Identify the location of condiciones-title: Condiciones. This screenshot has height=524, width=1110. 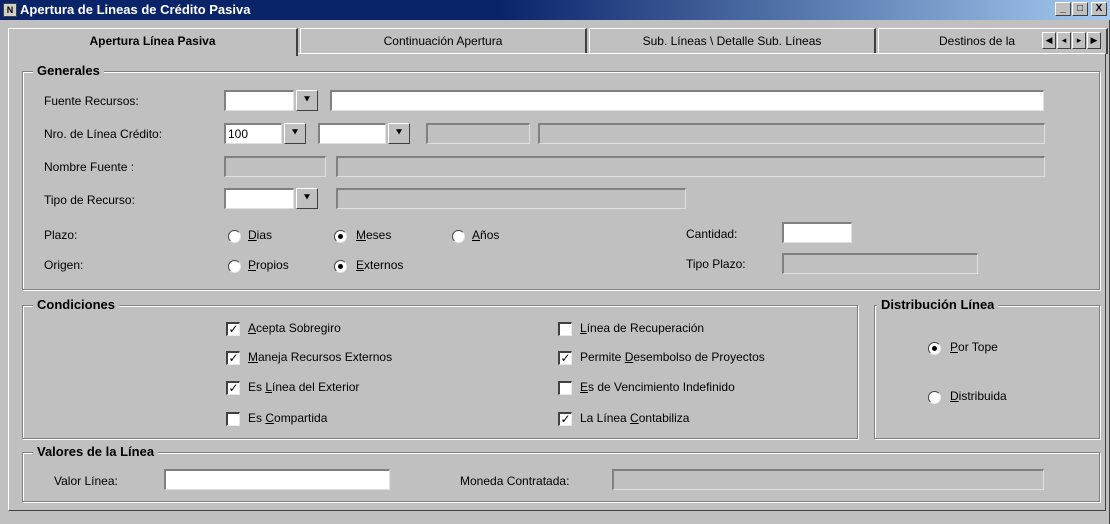
(76, 304).